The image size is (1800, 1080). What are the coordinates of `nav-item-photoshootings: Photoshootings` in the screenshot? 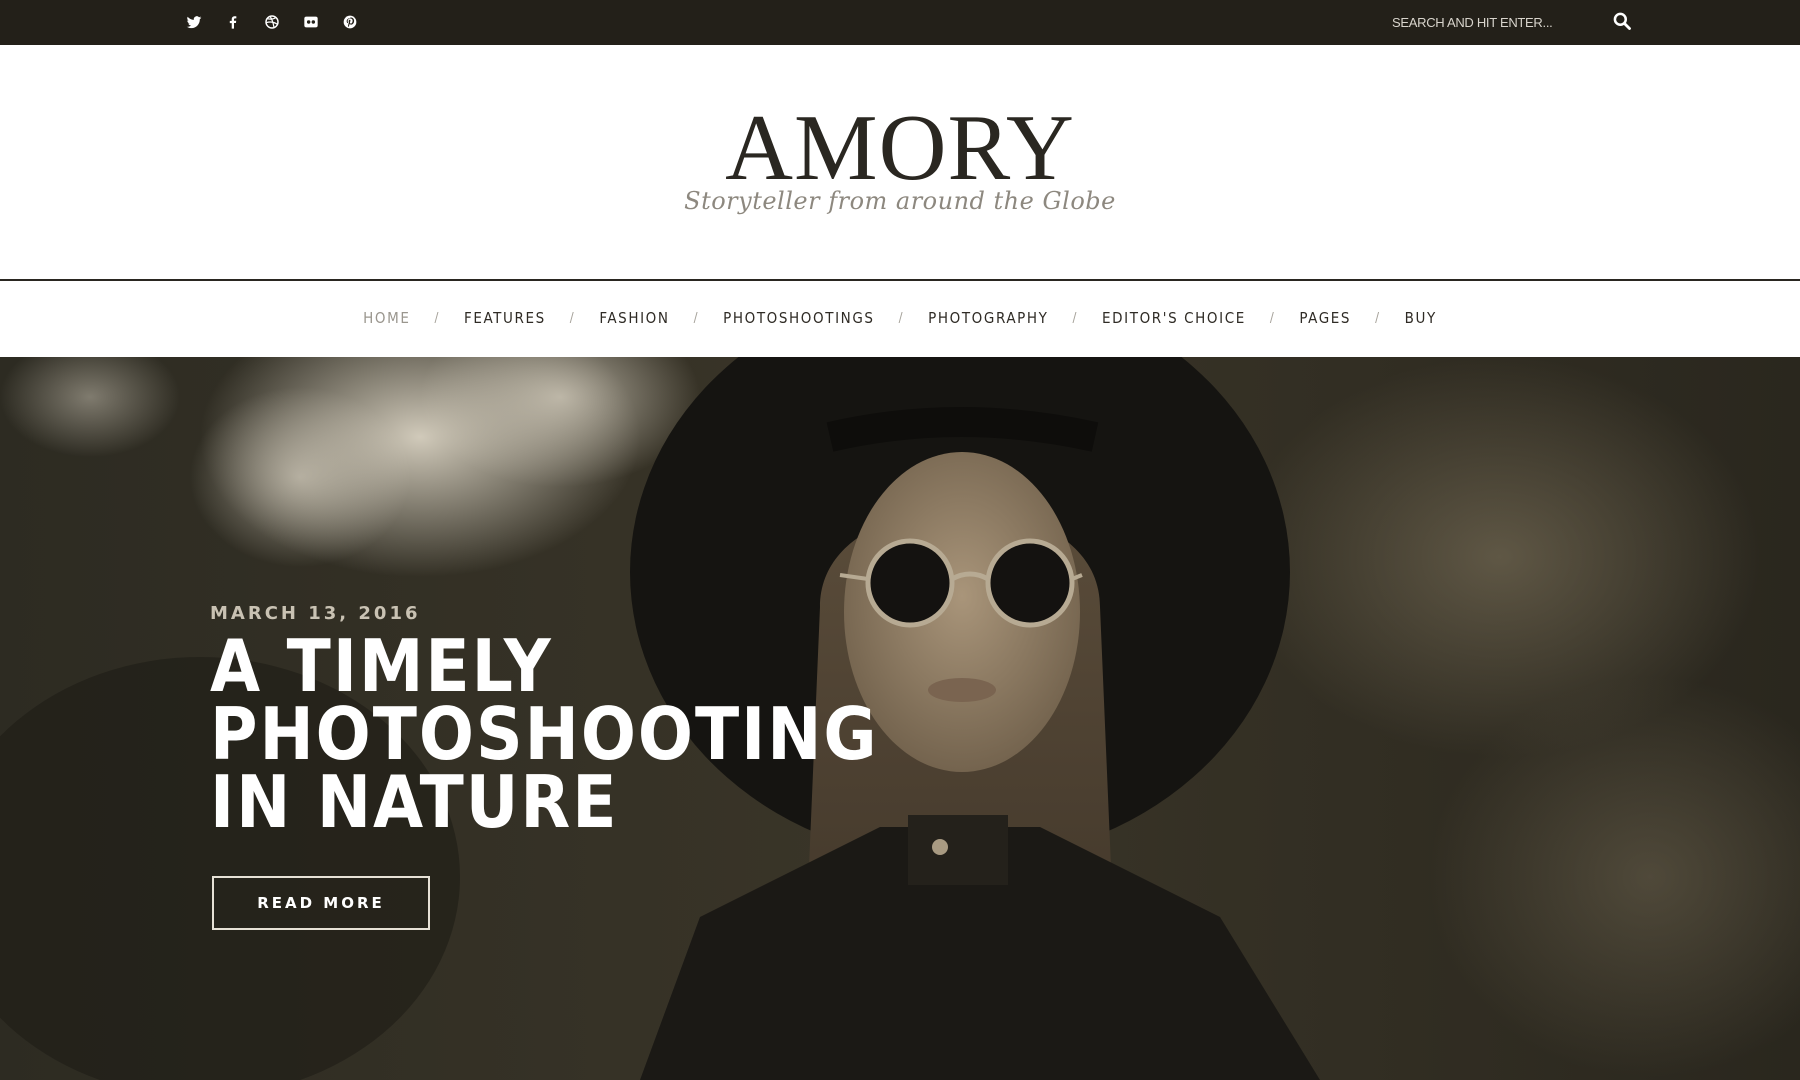 It's located at (798, 318).